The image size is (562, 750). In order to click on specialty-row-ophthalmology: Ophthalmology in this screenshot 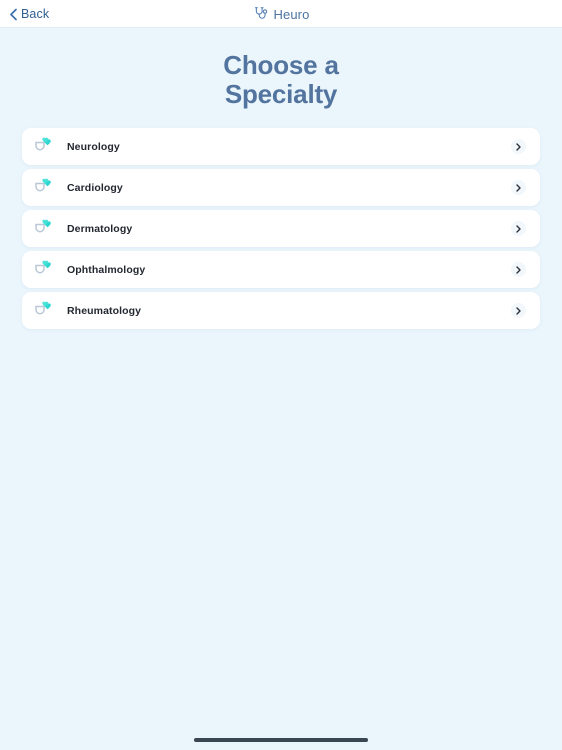, I will do `click(281, 270)`.